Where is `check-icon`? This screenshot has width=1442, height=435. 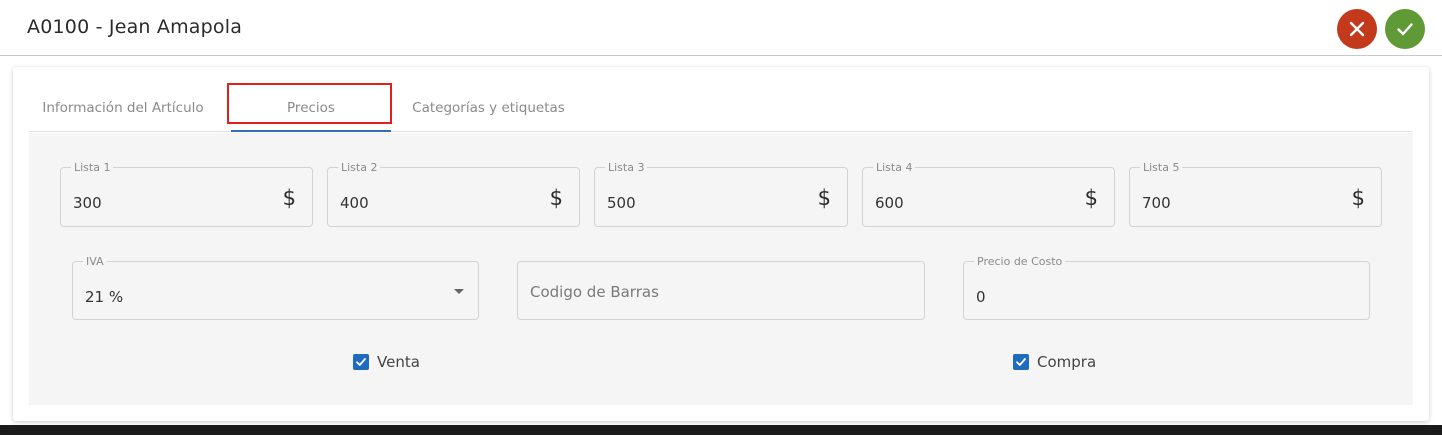
check-icon is located at coordinates (1405, 29).